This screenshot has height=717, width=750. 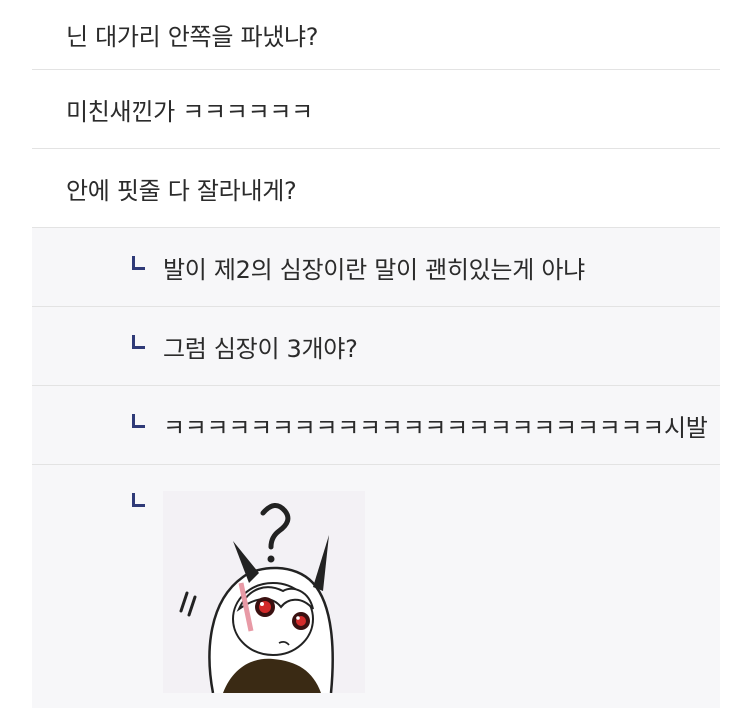 I want to click on reply-text: 발이 제2의 심장이란 말이 괜히있는게 아냐, so click(x=374, y=269).